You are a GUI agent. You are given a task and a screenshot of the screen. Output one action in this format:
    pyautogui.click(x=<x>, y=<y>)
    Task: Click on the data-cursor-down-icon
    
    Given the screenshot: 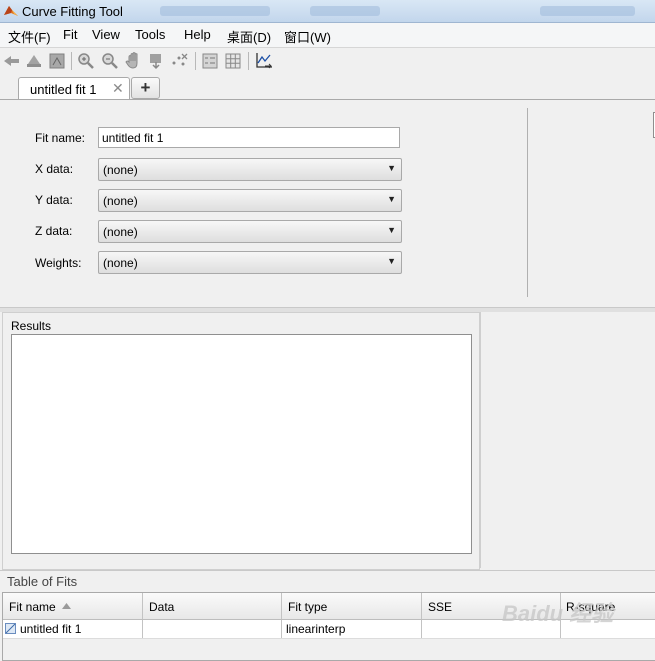 What is the action you would take?
    pyautogui.click(x=157, y=61)
    